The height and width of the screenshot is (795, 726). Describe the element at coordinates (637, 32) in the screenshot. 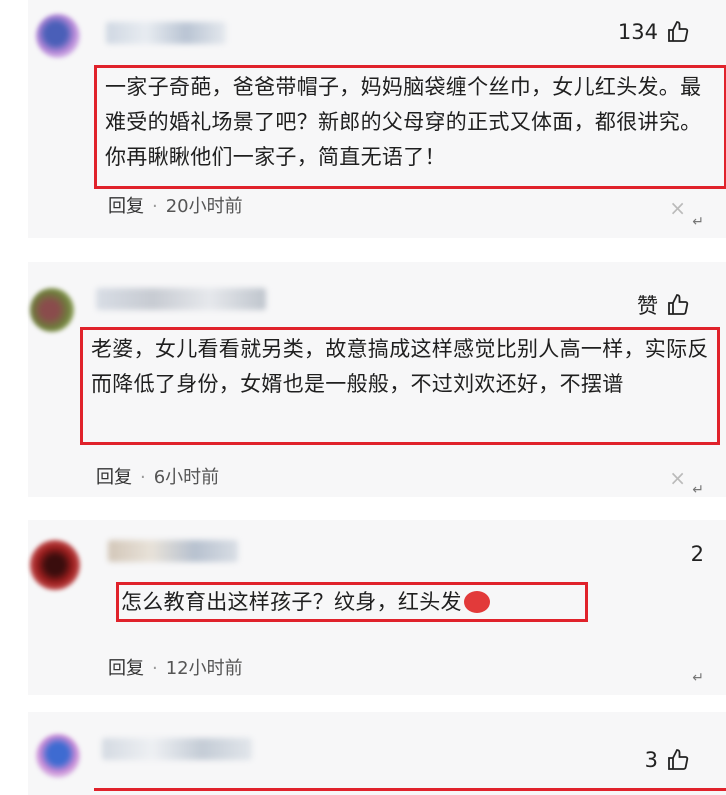

I see `like-count: 134` at that location.